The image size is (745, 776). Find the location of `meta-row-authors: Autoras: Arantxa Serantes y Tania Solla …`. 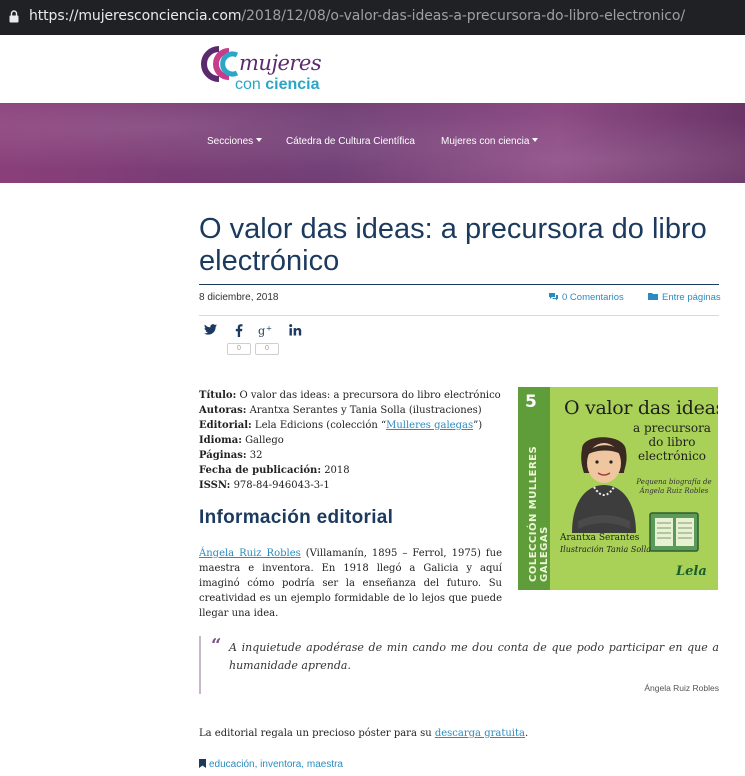

meta-row-authors: Autoras: Arantxa Serantes y Tania Solla … is located at coordinates (340, 410).